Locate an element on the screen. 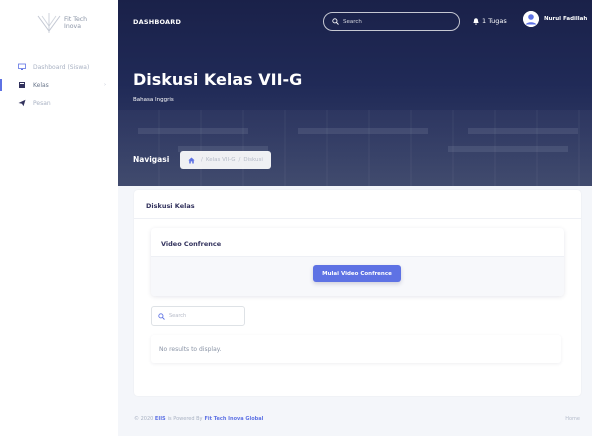  footer-brand-link: EIIS is located at coordinates (160, 419).